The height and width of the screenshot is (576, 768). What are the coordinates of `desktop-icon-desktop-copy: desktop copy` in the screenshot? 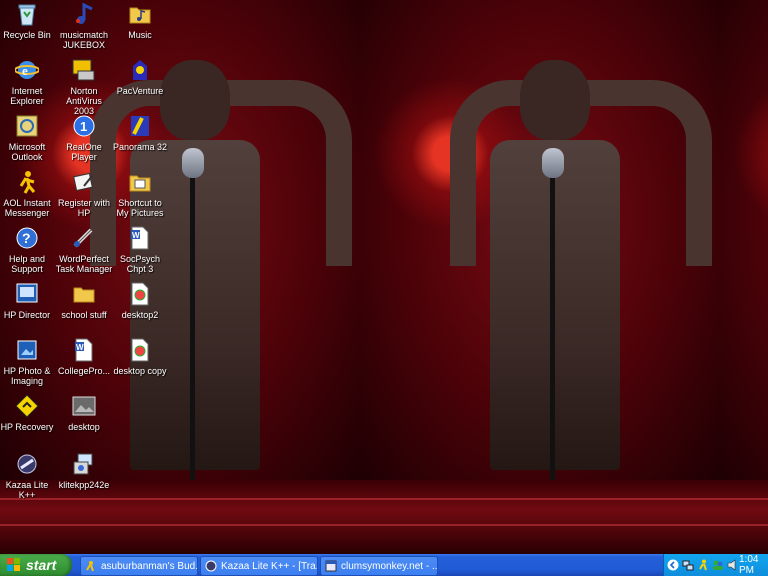 It's located at (140, 365).